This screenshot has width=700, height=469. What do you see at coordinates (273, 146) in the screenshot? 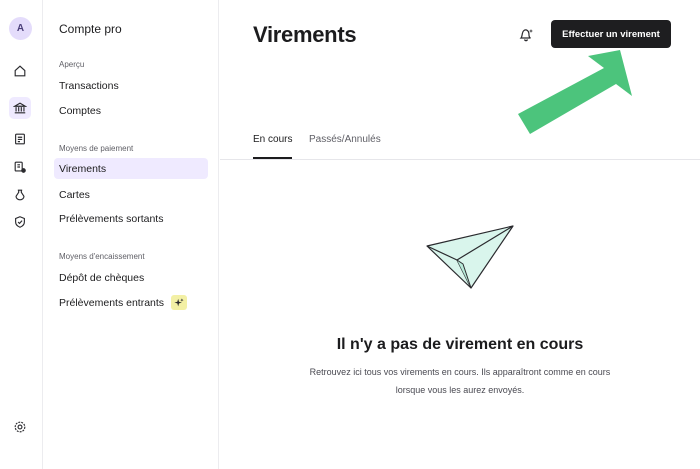
I see `tab-en-cours: En cours` at bounding box center [273, 146].